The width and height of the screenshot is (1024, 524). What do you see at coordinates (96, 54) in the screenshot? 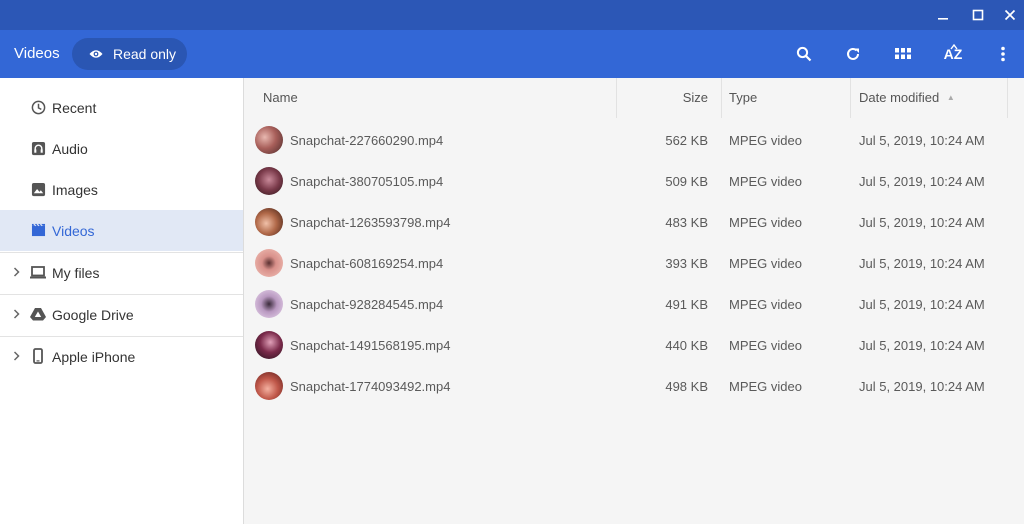
I see `eye-icon` at bounding box center [96, 54].